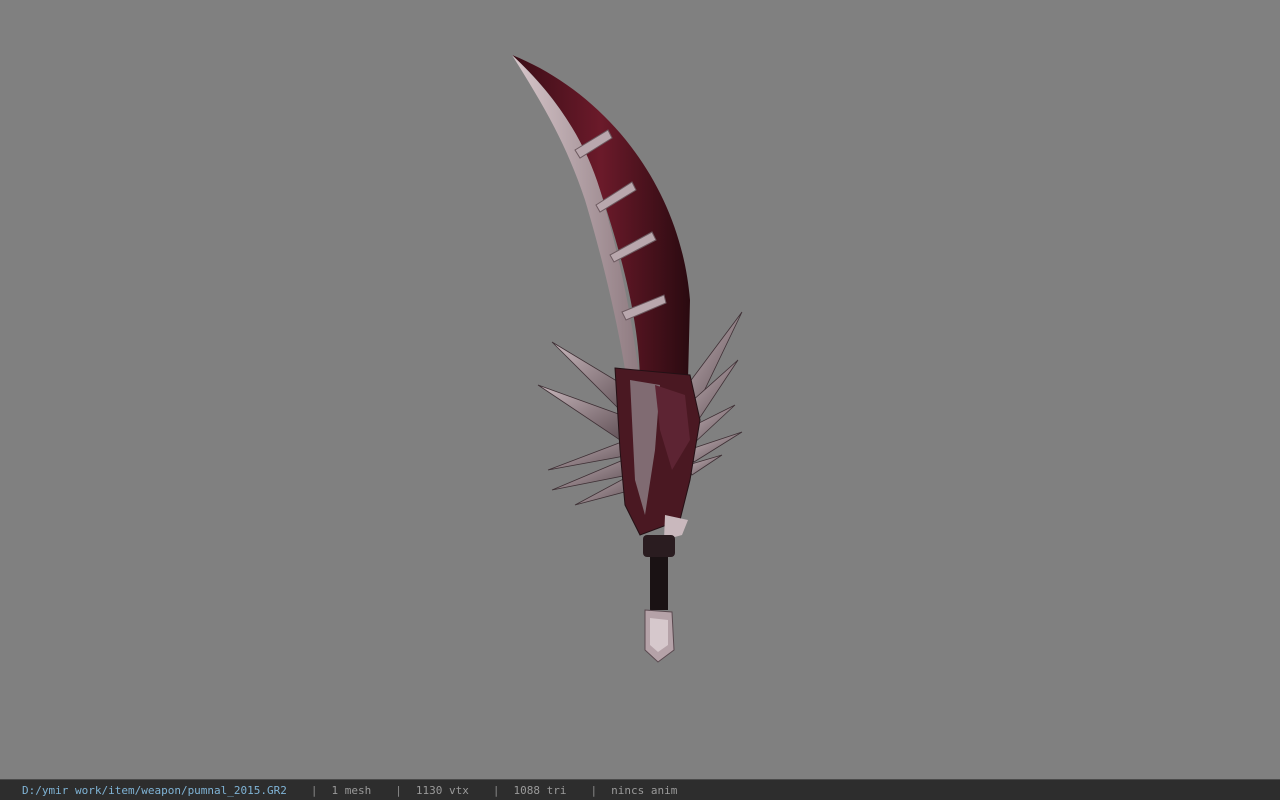  Describe the element at coordinates (644, 790) in the screenshot. I see `animation-status: nincs anim` at that location.